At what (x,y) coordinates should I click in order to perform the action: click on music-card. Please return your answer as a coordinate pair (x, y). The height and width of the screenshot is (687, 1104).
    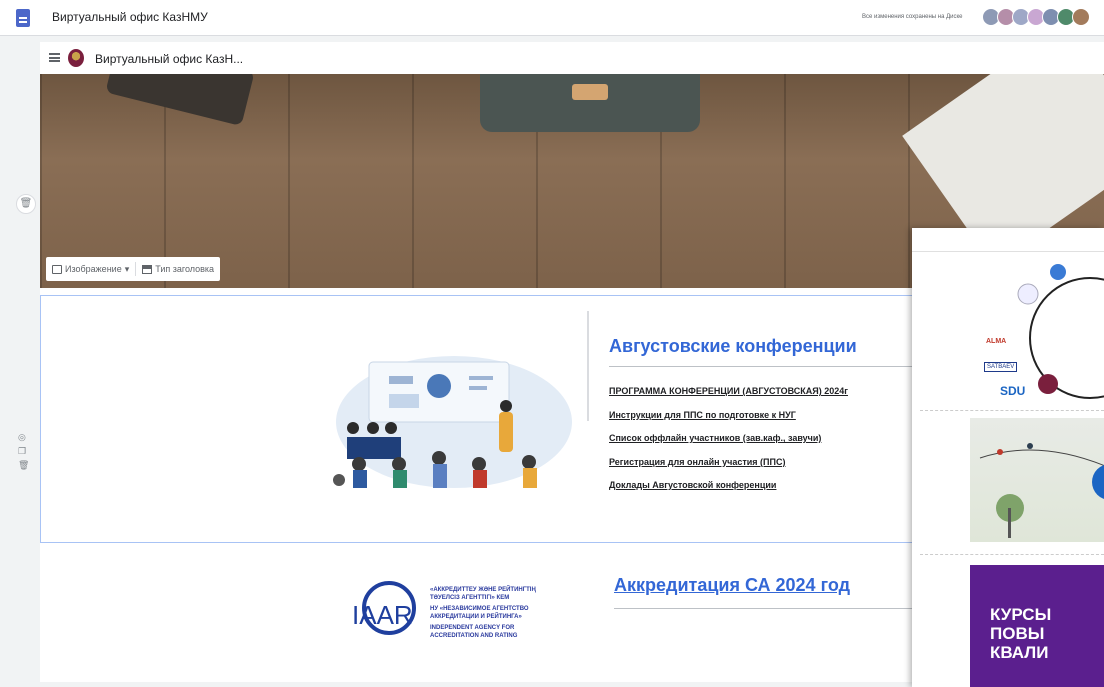
    Looking at the image, I should click on (1037, 480).